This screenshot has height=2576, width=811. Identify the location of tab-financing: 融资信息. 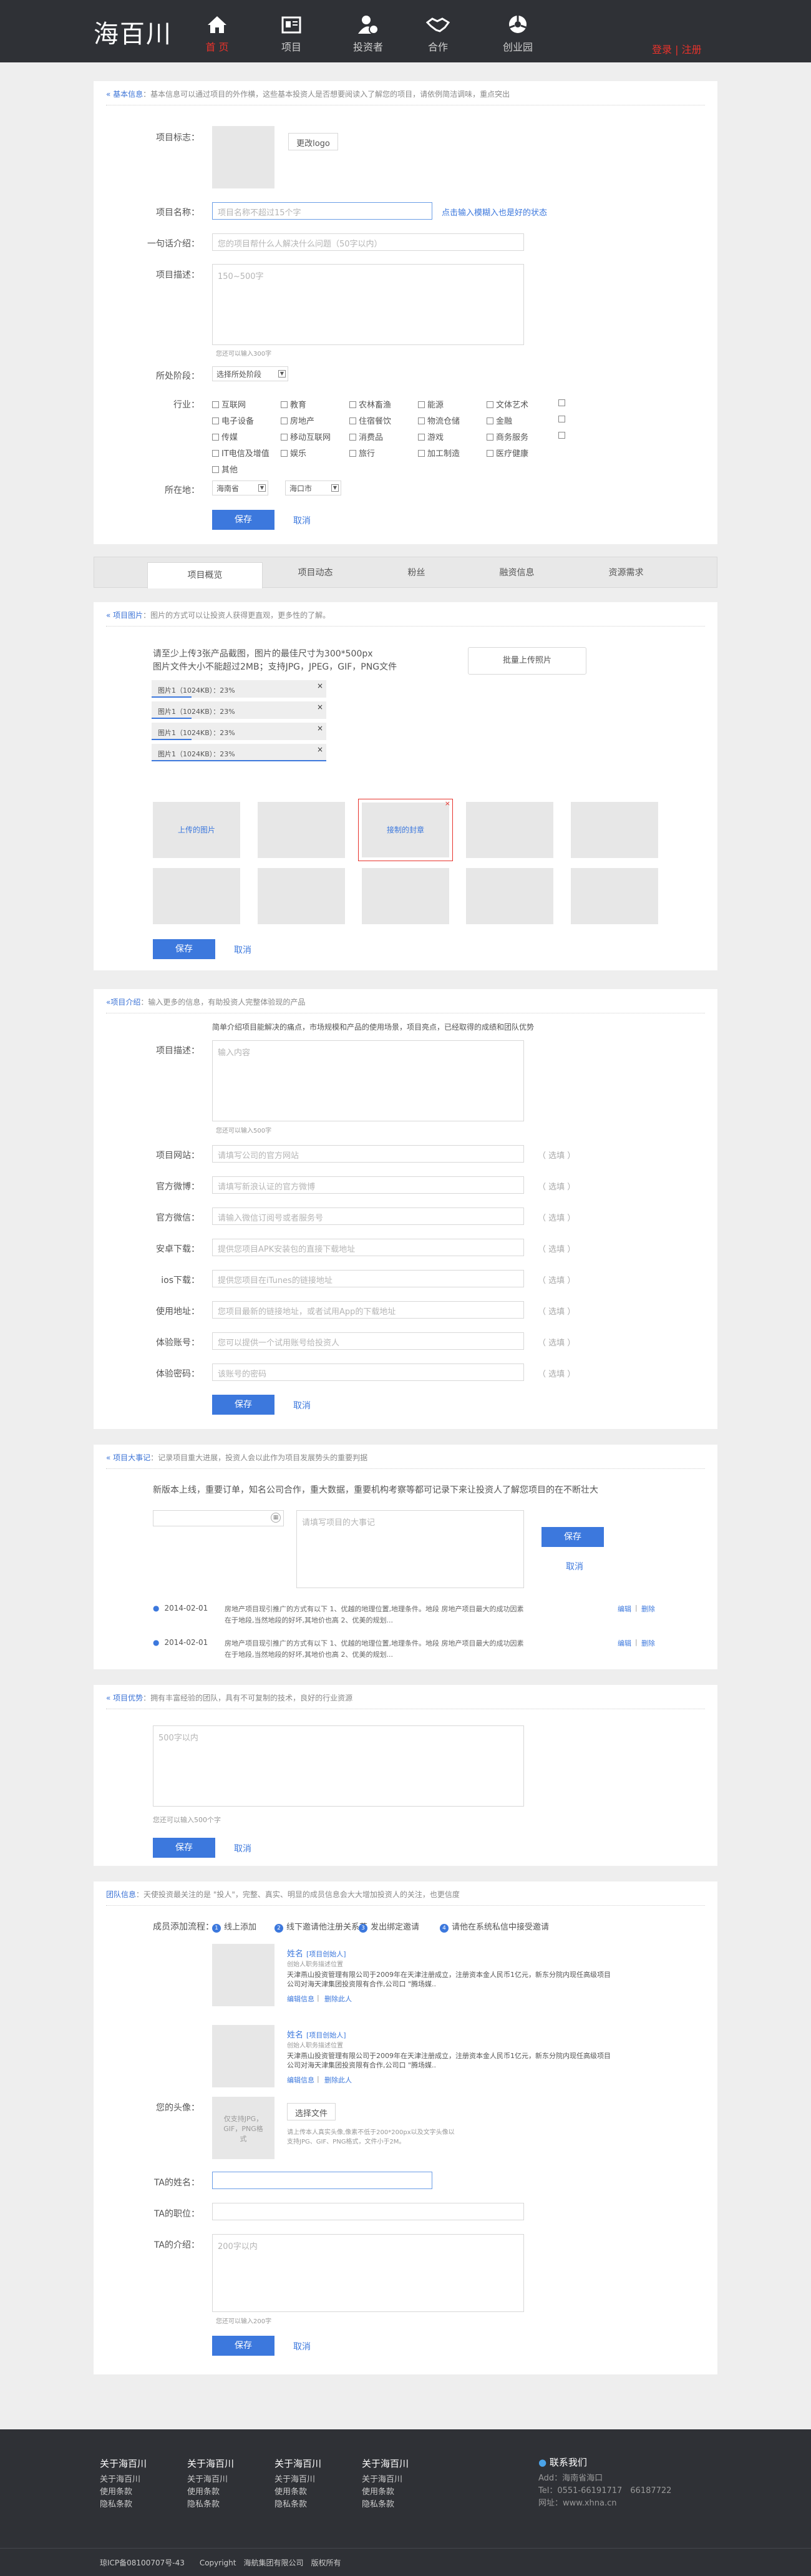
(517, 572).